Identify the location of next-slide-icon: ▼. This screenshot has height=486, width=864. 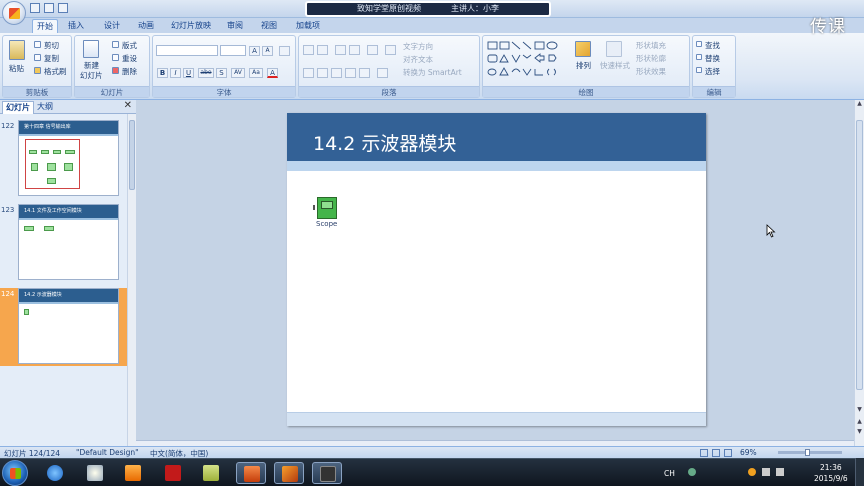
(859, 432).